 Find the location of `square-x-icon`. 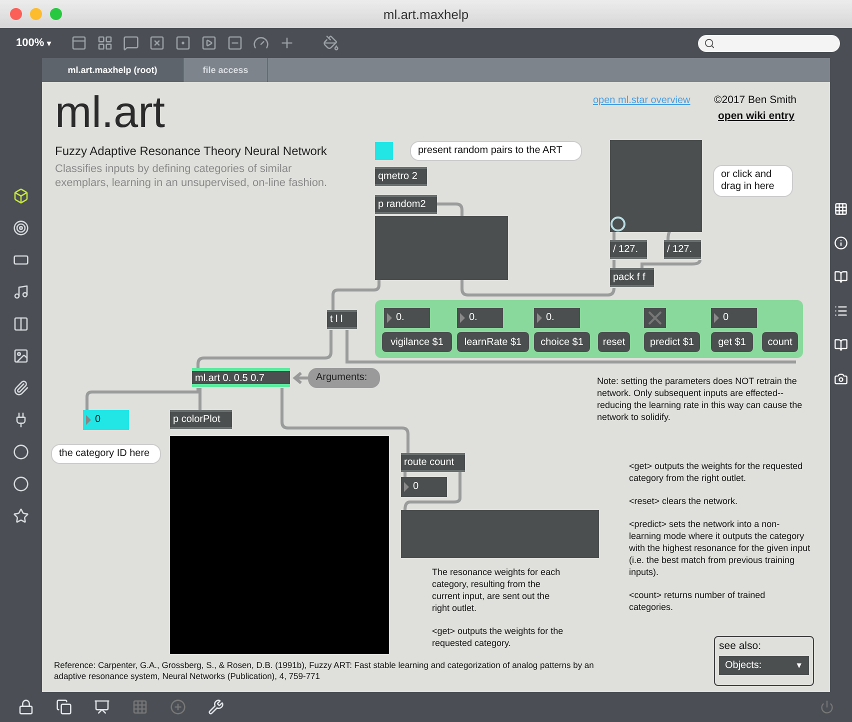

square-x-icon is located at coordinates (157, 43).